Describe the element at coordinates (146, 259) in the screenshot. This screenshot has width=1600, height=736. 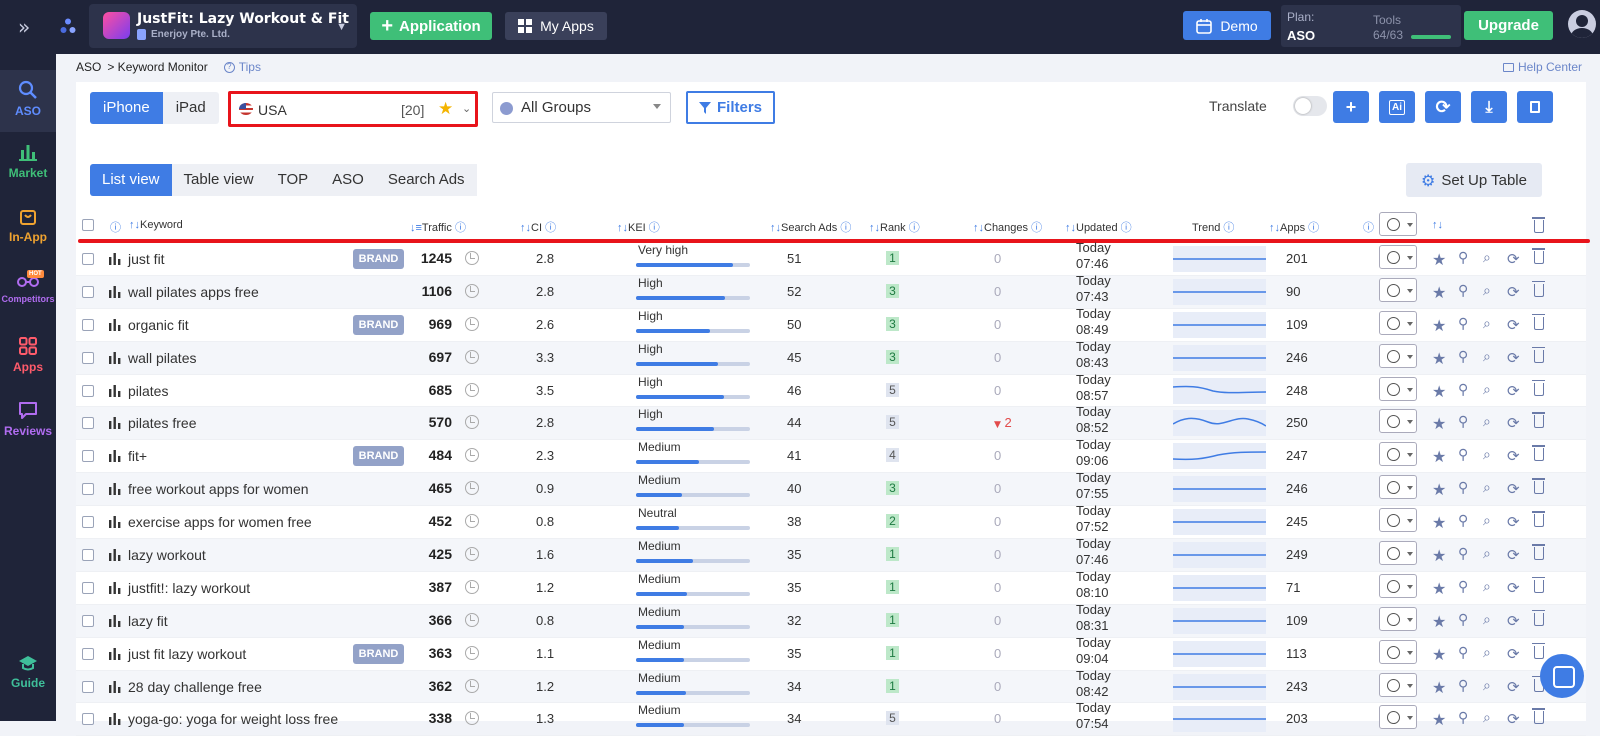
I see `keyword-text: just fit` at that location.